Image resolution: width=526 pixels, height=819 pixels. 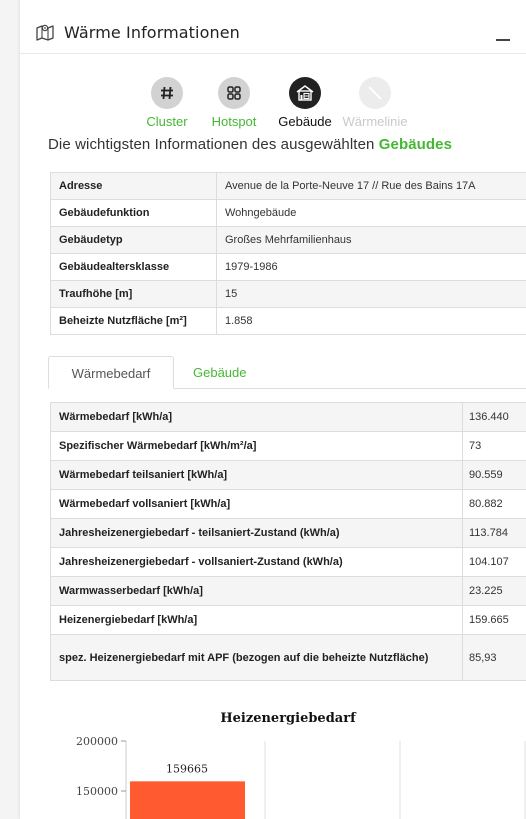 I want to click on heating-energy-chart: Heizenergiebedarf 200000 150000 159665, so click(x=288, y=762).